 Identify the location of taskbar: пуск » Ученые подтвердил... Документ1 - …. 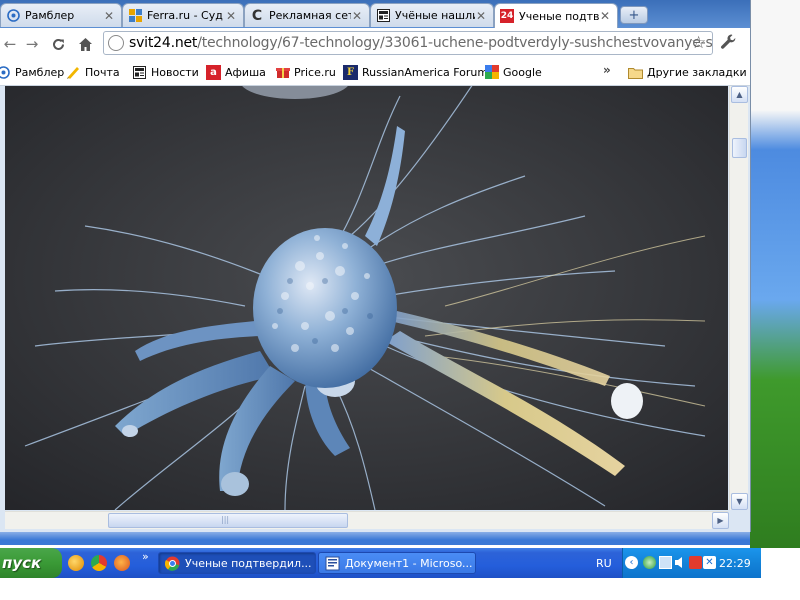
(380, 563).